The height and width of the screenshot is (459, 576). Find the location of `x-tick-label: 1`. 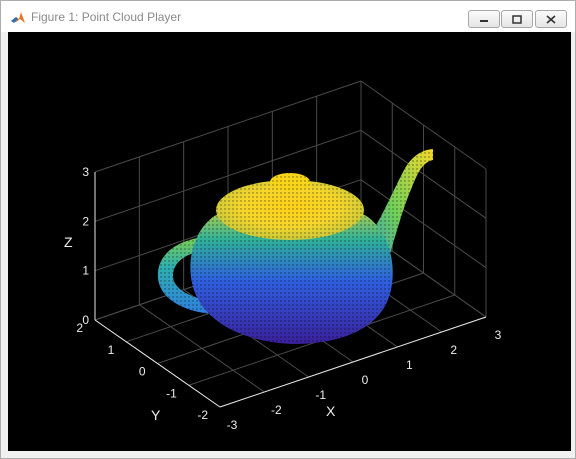

x-tick-label: 1 is located at coordinates (409, 365).